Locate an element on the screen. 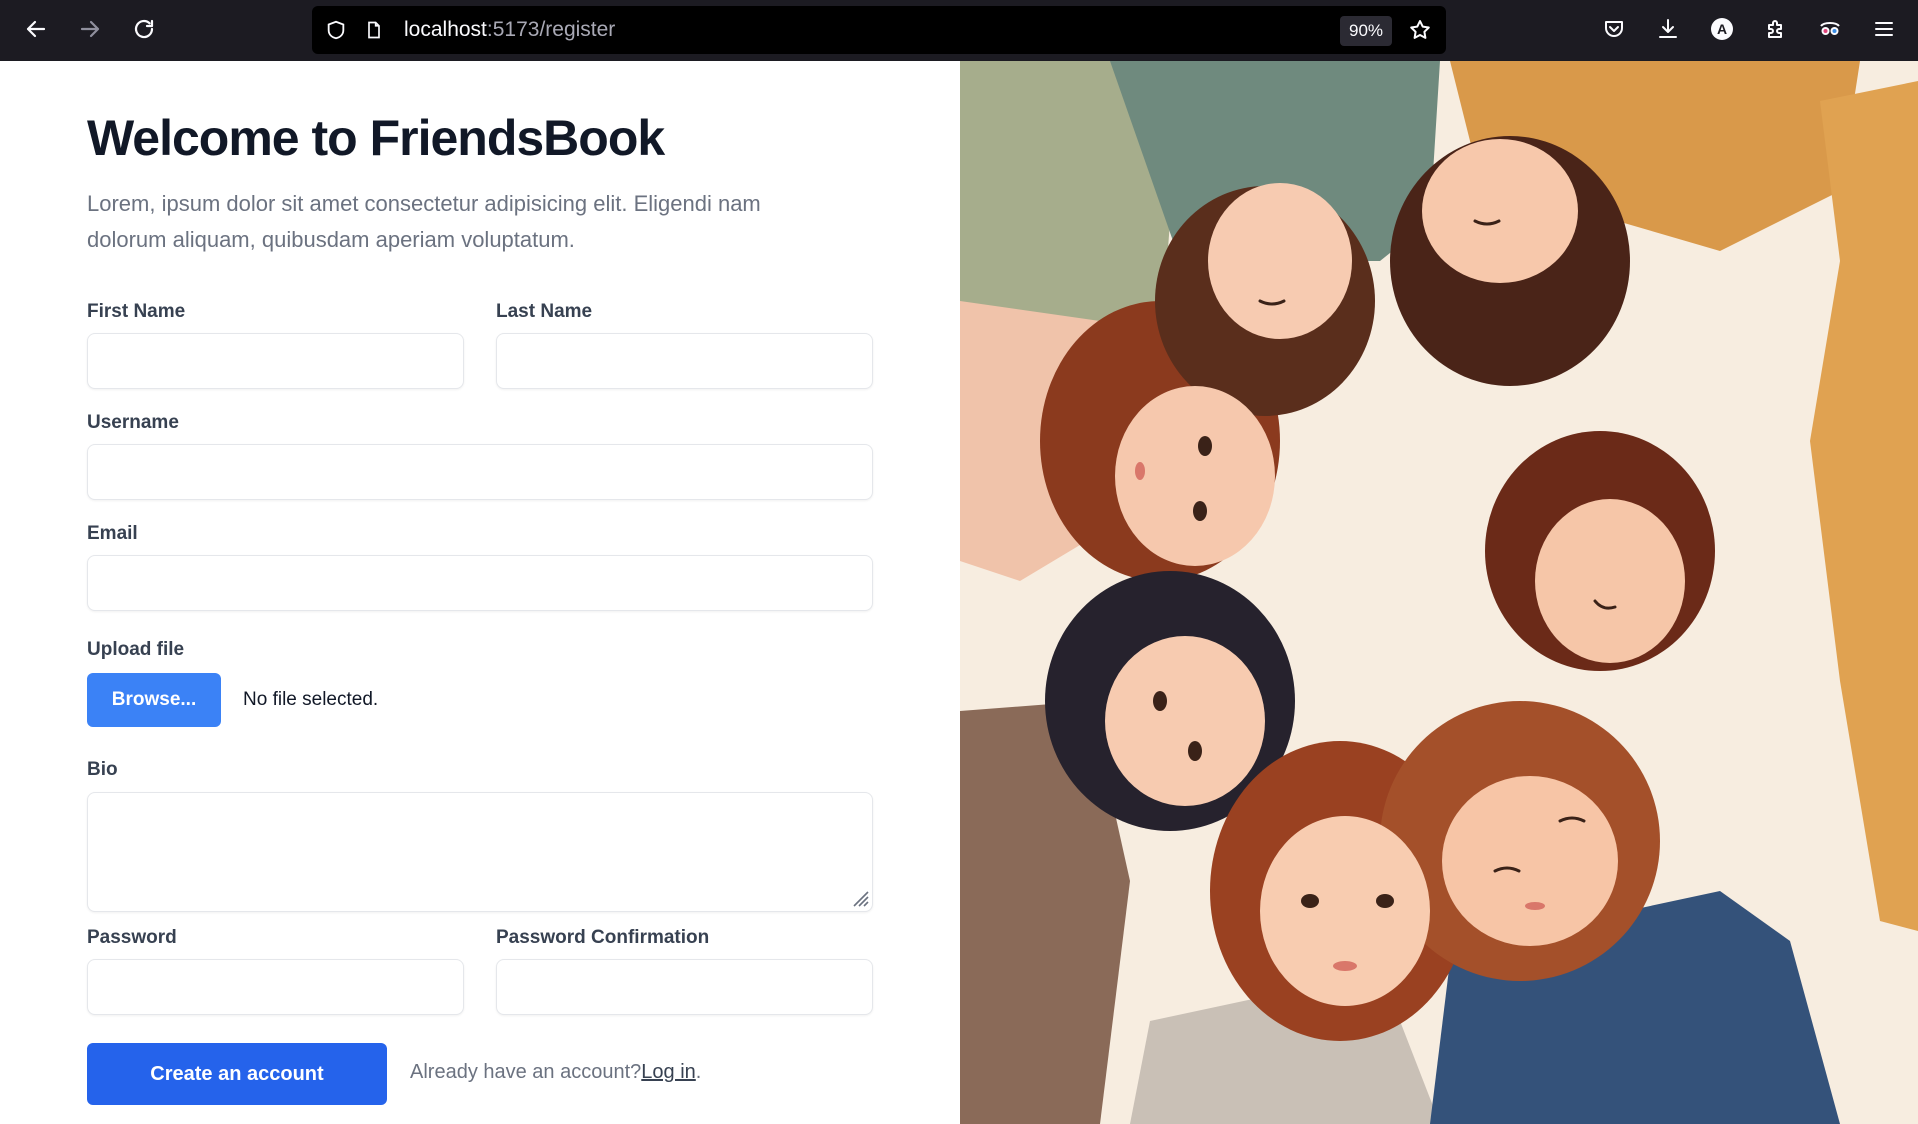 This screenshot has width=1918, height=1124. reload-icon is located at coordinates (144, 29).